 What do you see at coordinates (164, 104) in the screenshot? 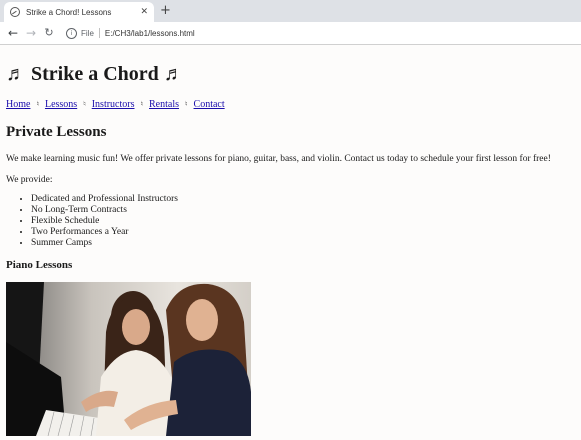
I see `nav-link-rentals: Rentals` at bounding box center [164, 104].